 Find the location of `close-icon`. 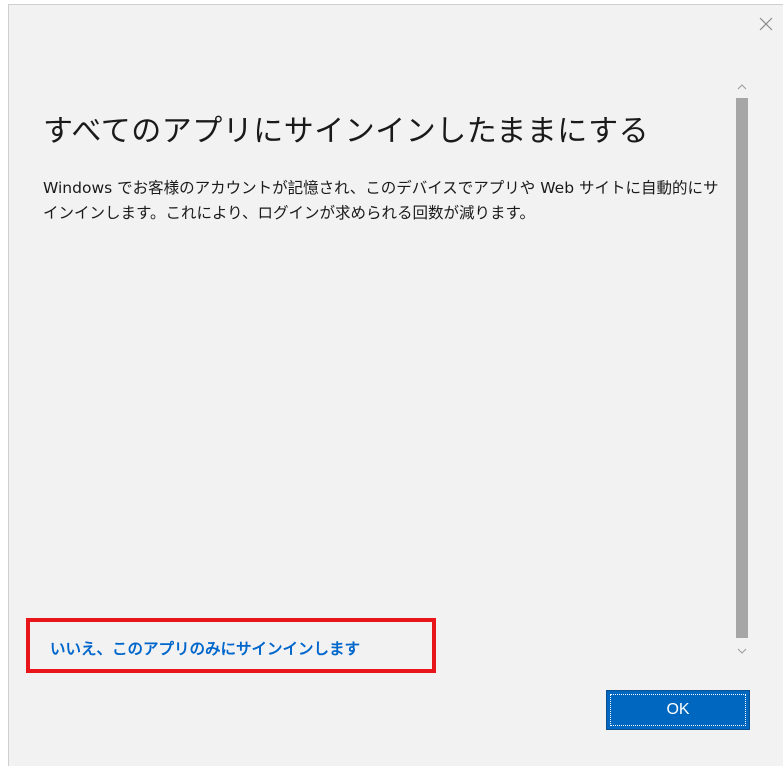

close-icon is located at coordinates (766, 24).